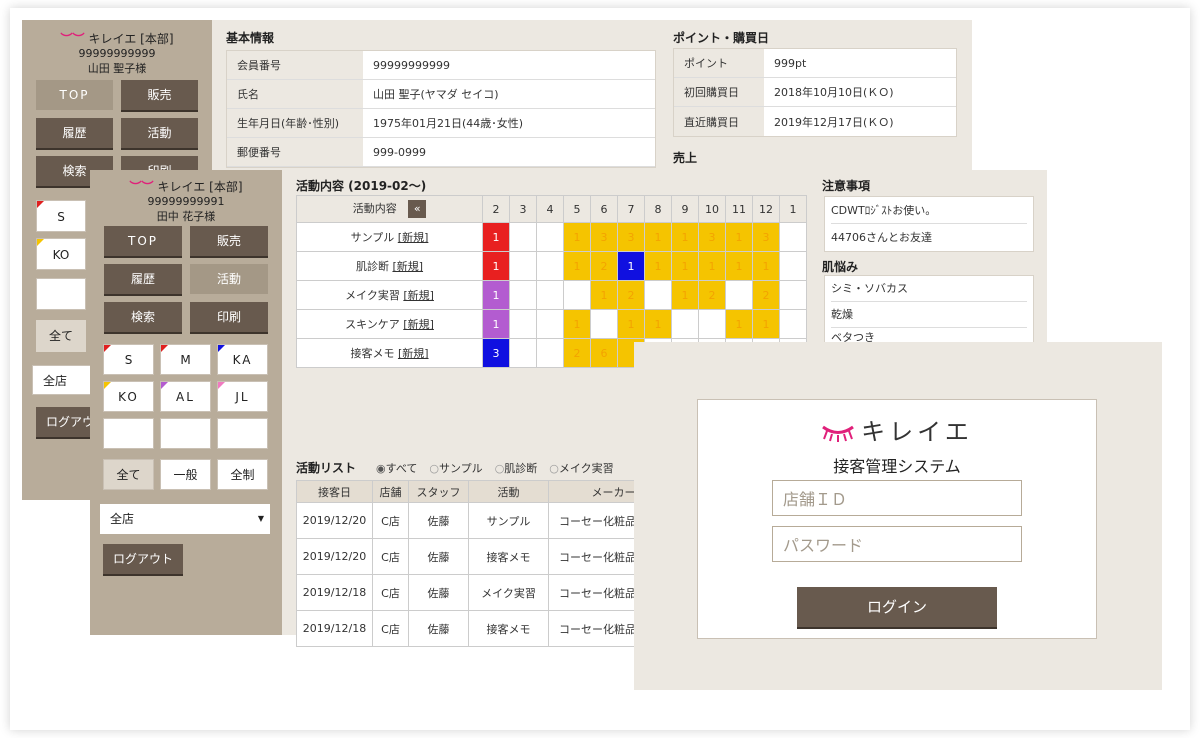 This screenshot has height=738, width=1200. Describe the element at coordinates (229, 317) in the screenshot. I see `nav-print-button: 印刷` at that location.